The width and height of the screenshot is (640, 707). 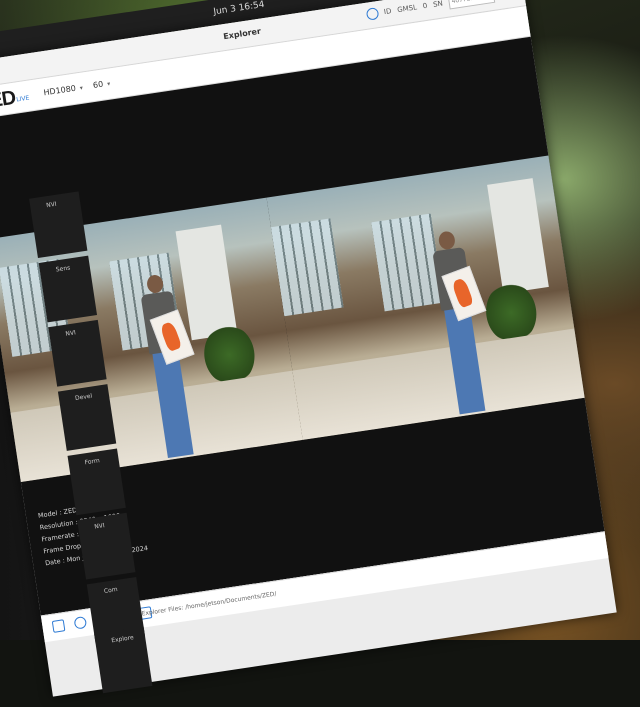 I want to click on zed-logo: ZED, so click(x=8, y=100).